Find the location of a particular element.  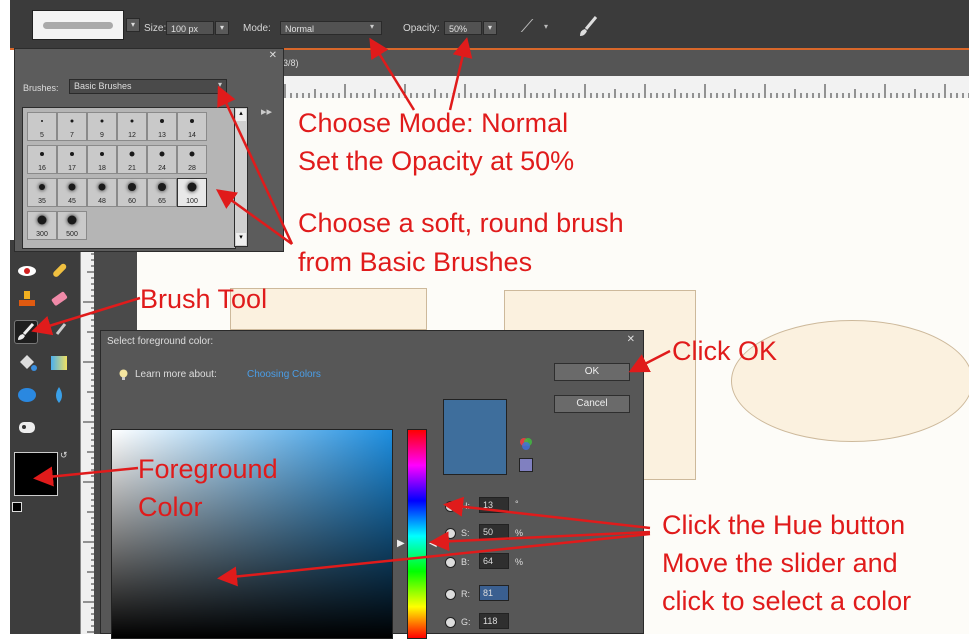

brush-grid-scrollbar: ▴ ▾ is located at coordinates (241, 177).